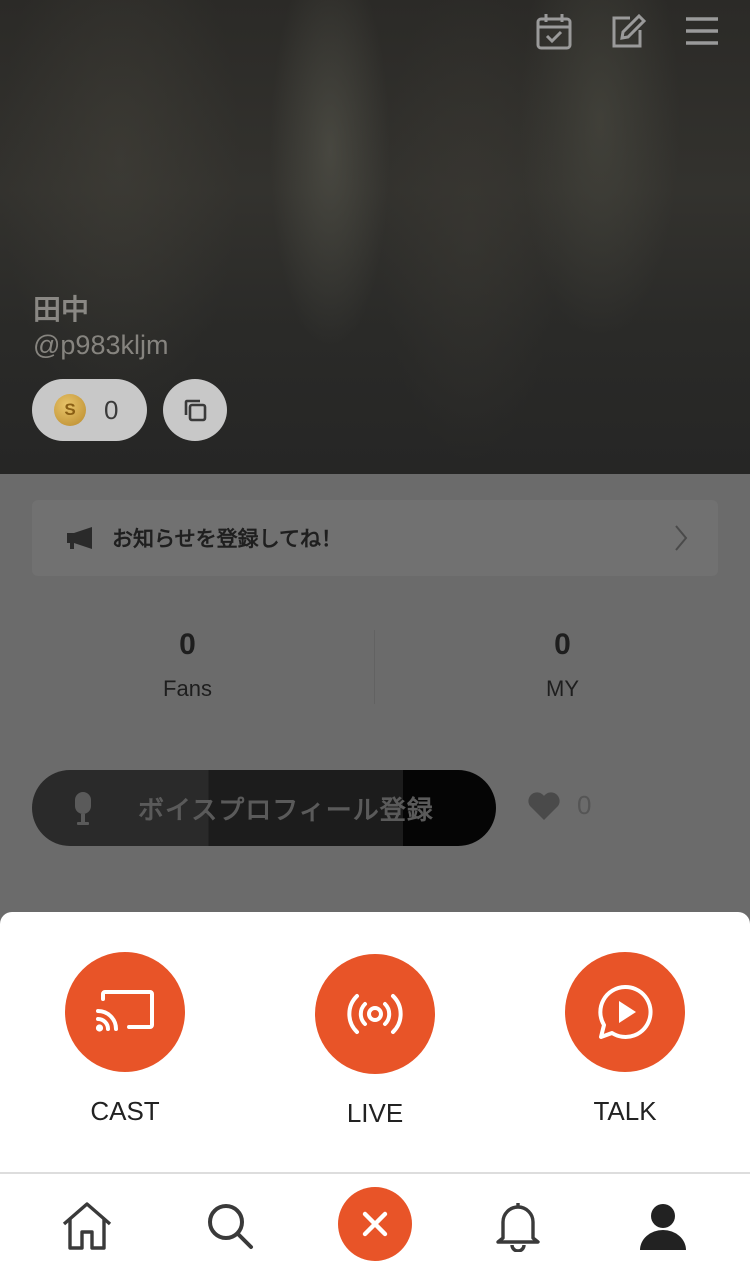 This screenshot has width=750, height=1272. I want to click on menu-icon, so click(702, 32).